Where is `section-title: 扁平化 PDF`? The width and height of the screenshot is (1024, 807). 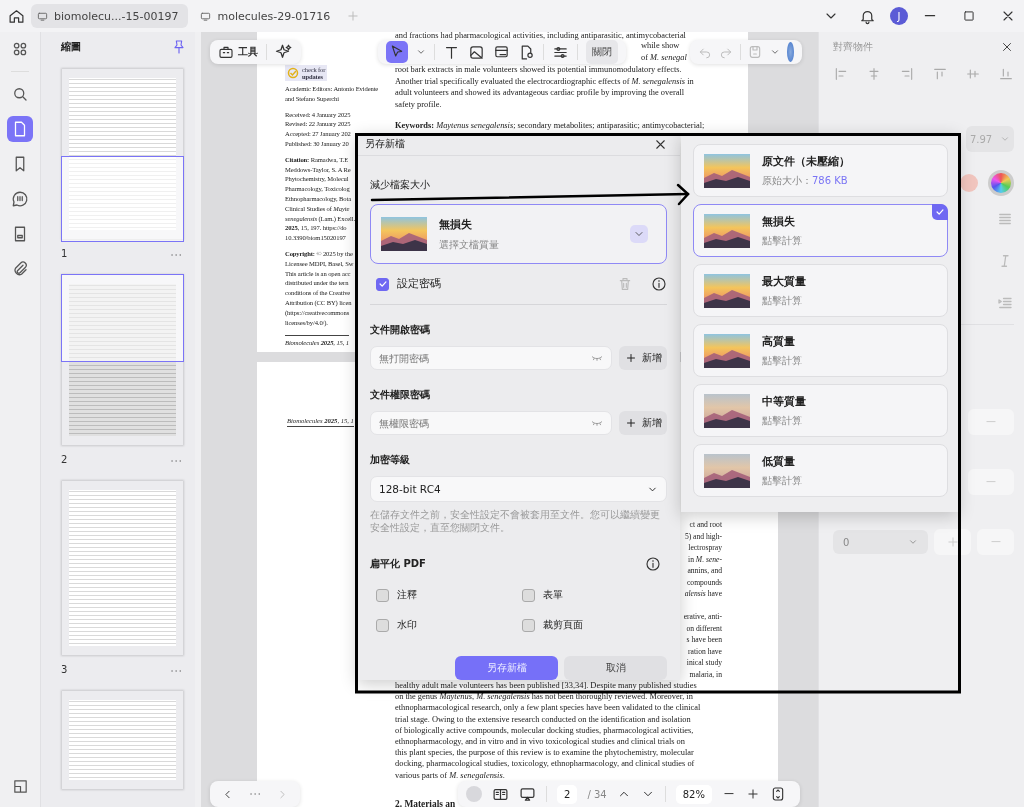
section-title: 扁平化 PDF is located at coordinates (398, 564).